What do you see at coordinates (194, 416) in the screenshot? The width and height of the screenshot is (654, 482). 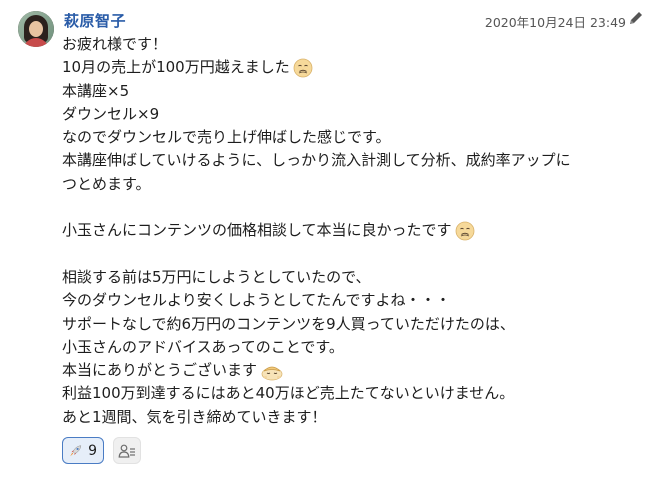 I see `message-line: あと1週間、気を引き締めていきます！` at bounding box center [194, 416].